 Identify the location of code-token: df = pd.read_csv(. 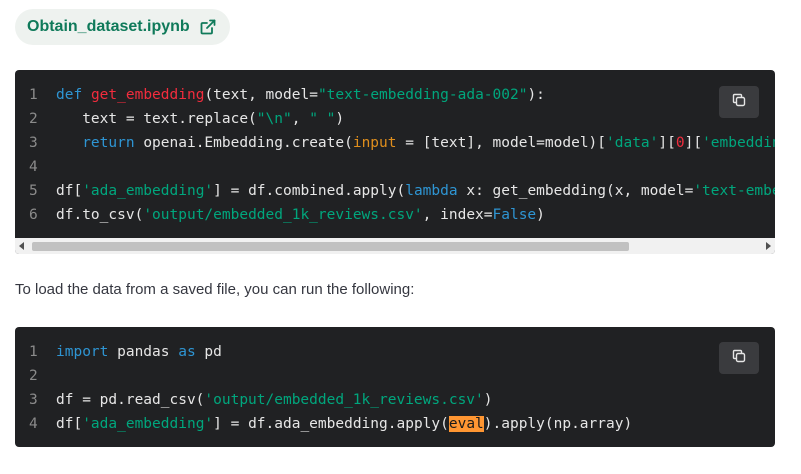
(130, 400).